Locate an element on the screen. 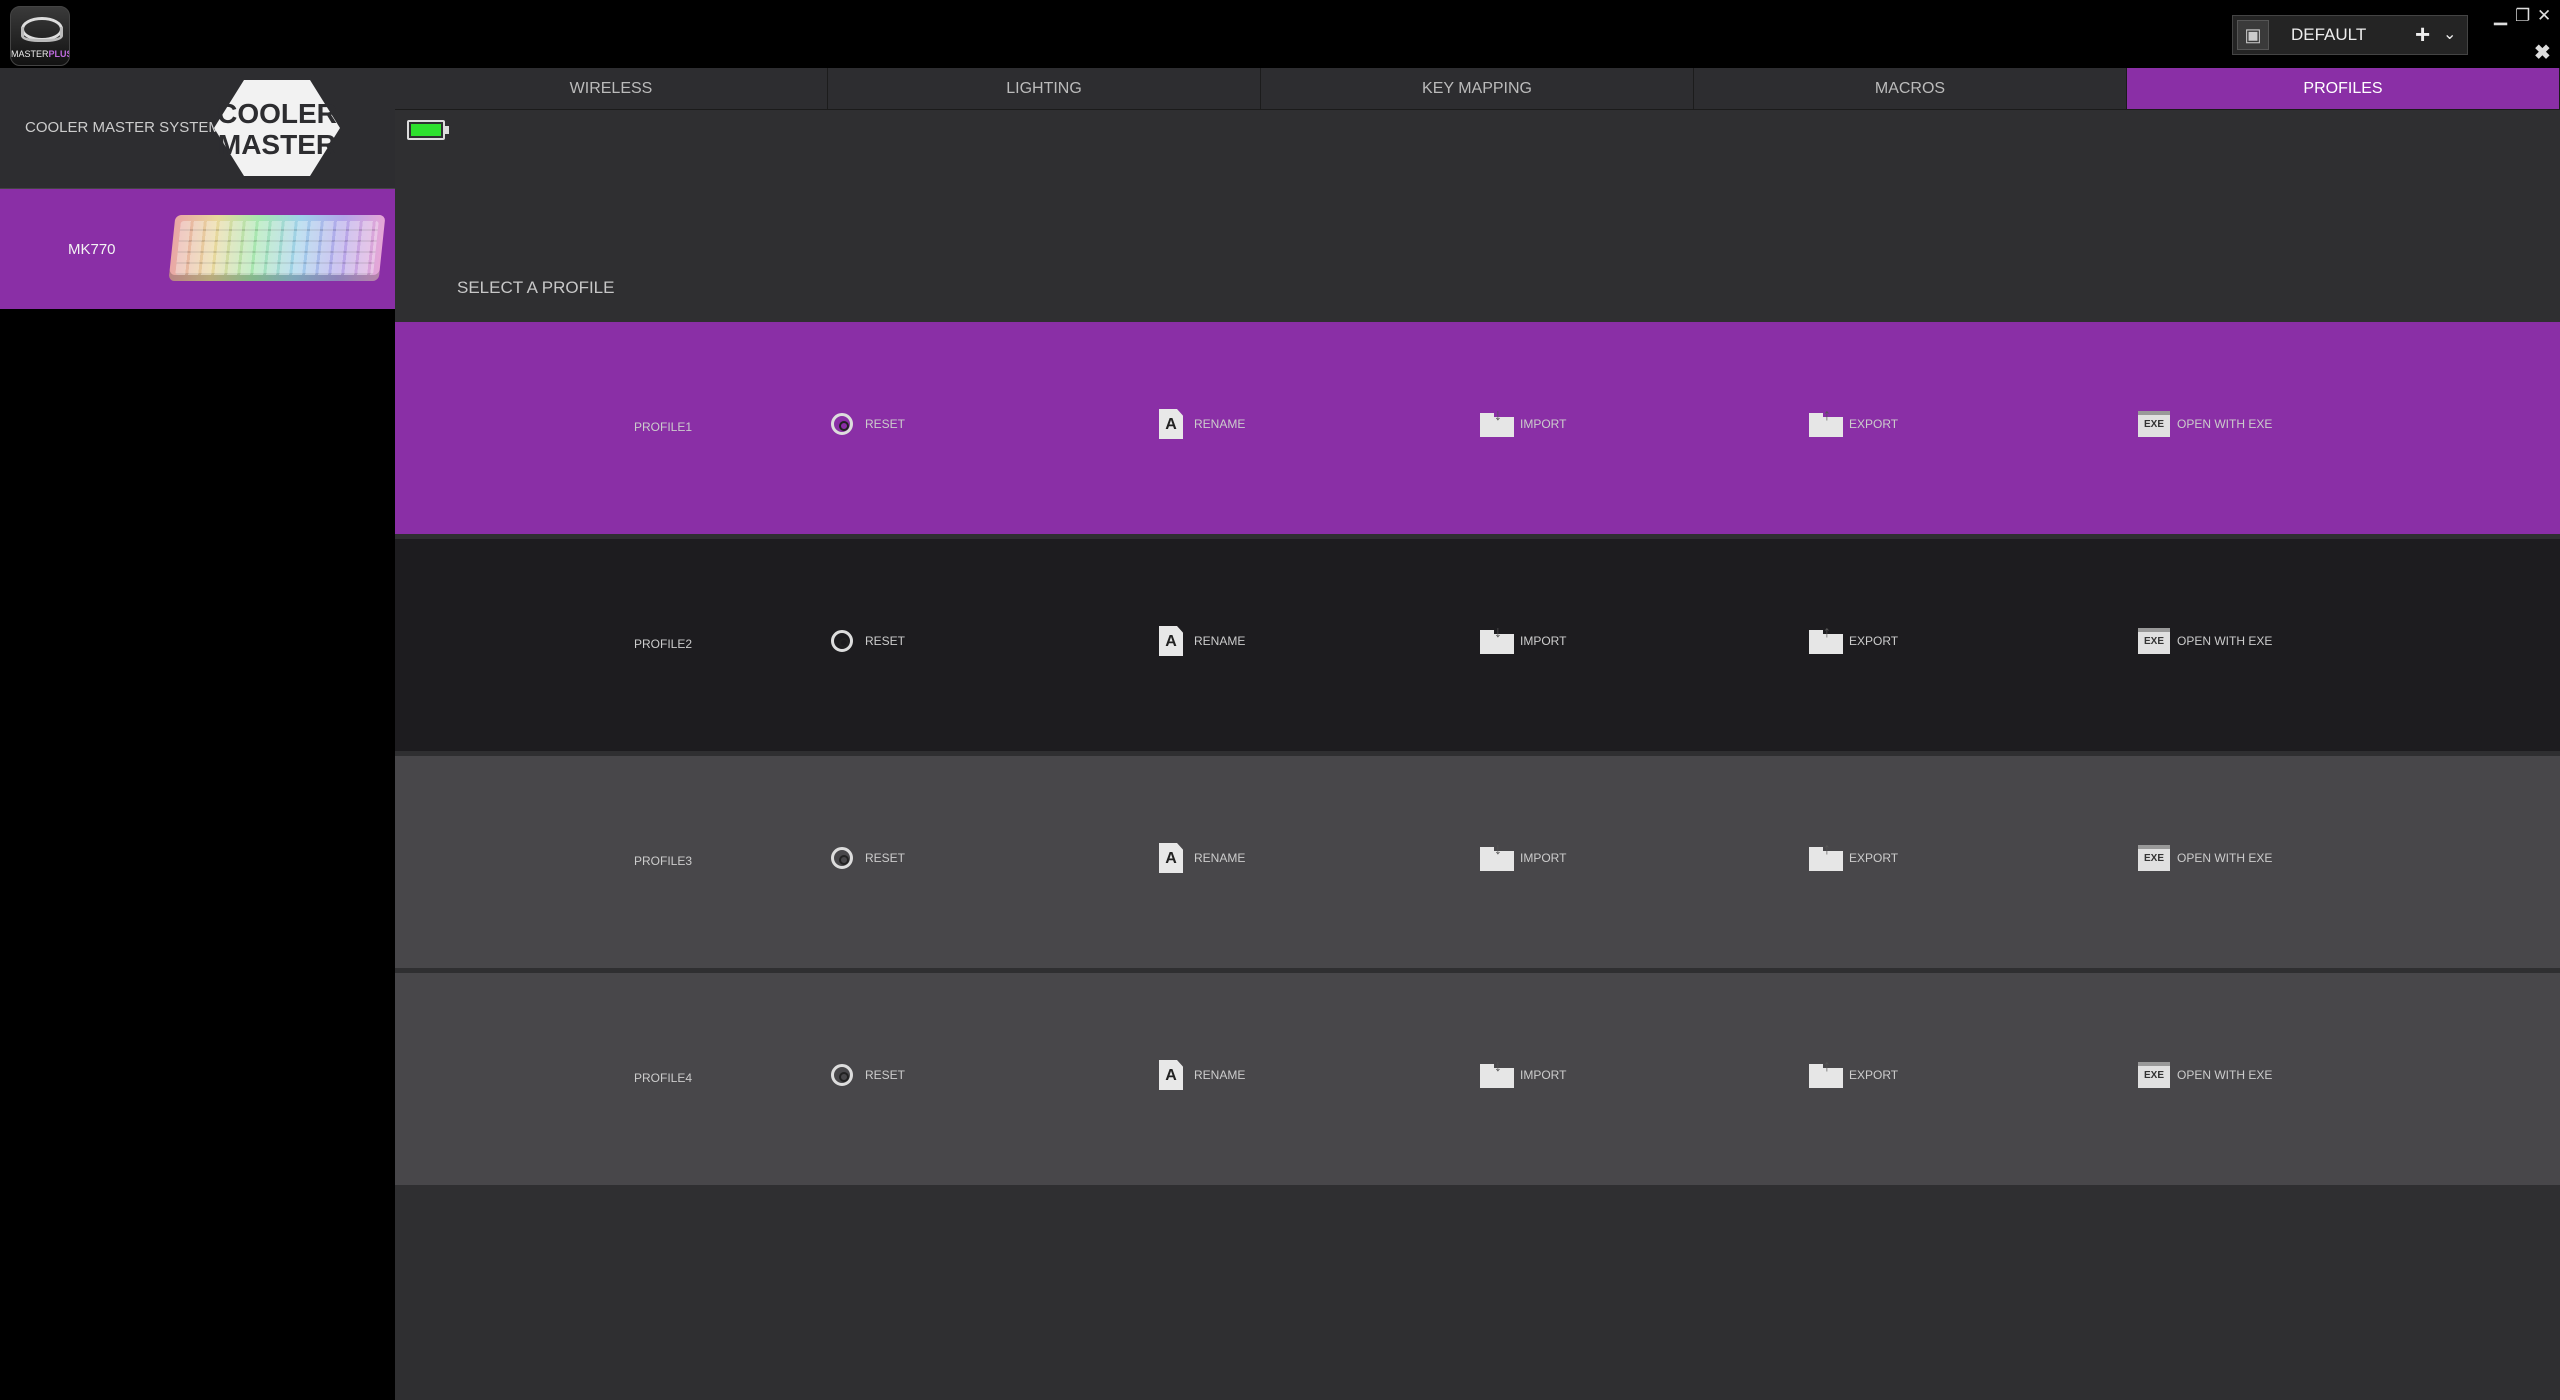  cooler-master-logo: COOLER MASTER is located at coordinates (277, 128).